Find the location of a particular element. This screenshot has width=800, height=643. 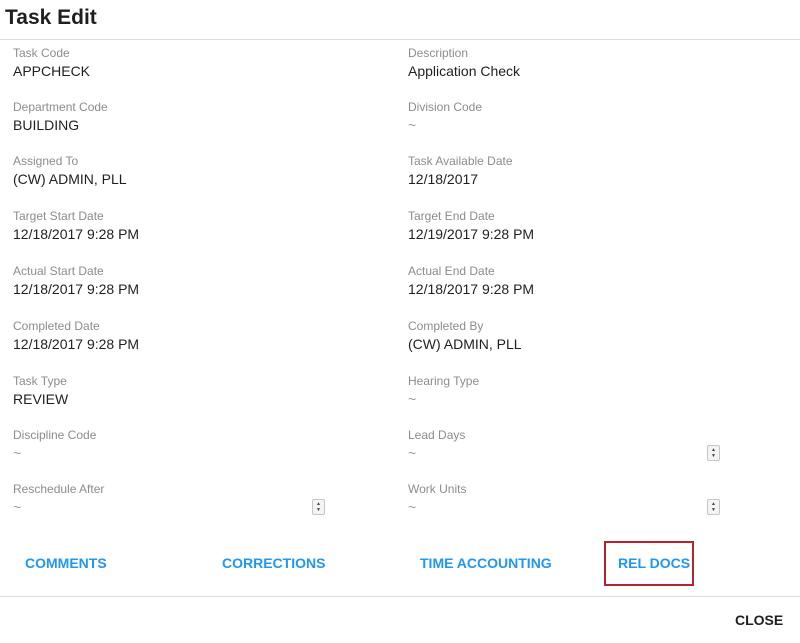

field-completed-date: Completed Date 12/18/2017 9:28 PM is located at coordinates (178, 335).